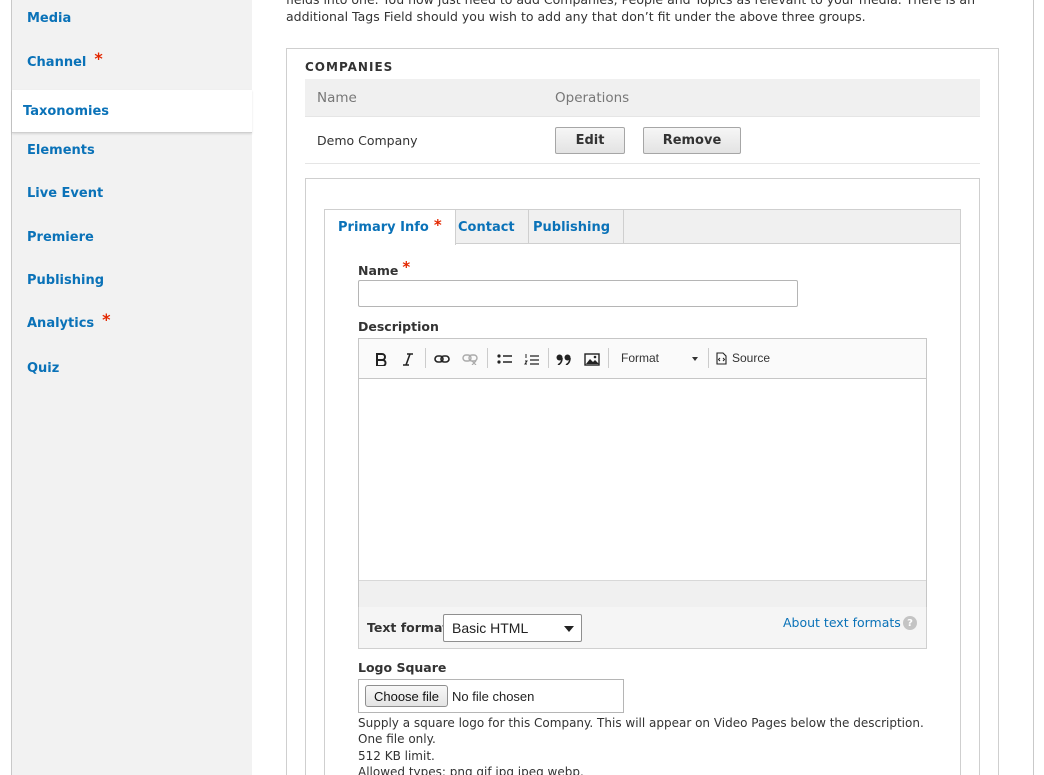 This screenshot has height=775, width=1044. Describe the element at coordinates (408, 359) in the screenshot. I see `italic-icon` at that location.